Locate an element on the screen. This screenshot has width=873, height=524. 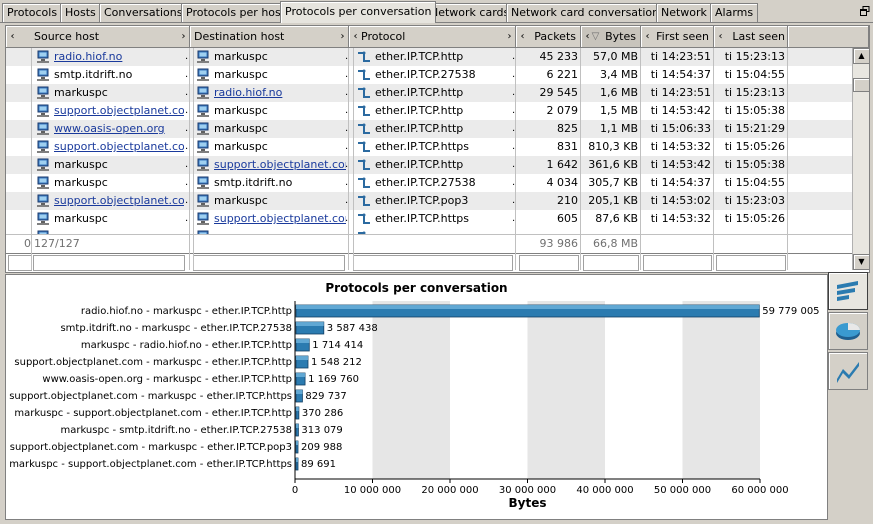
source-host-cell: radio.hiof.no is located at coordinates (119, 57).